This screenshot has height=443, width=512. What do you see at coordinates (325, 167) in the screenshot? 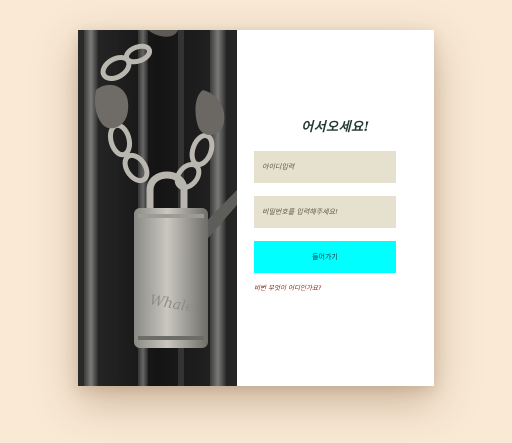
I see `username-input` at bounding box center [325, 167].